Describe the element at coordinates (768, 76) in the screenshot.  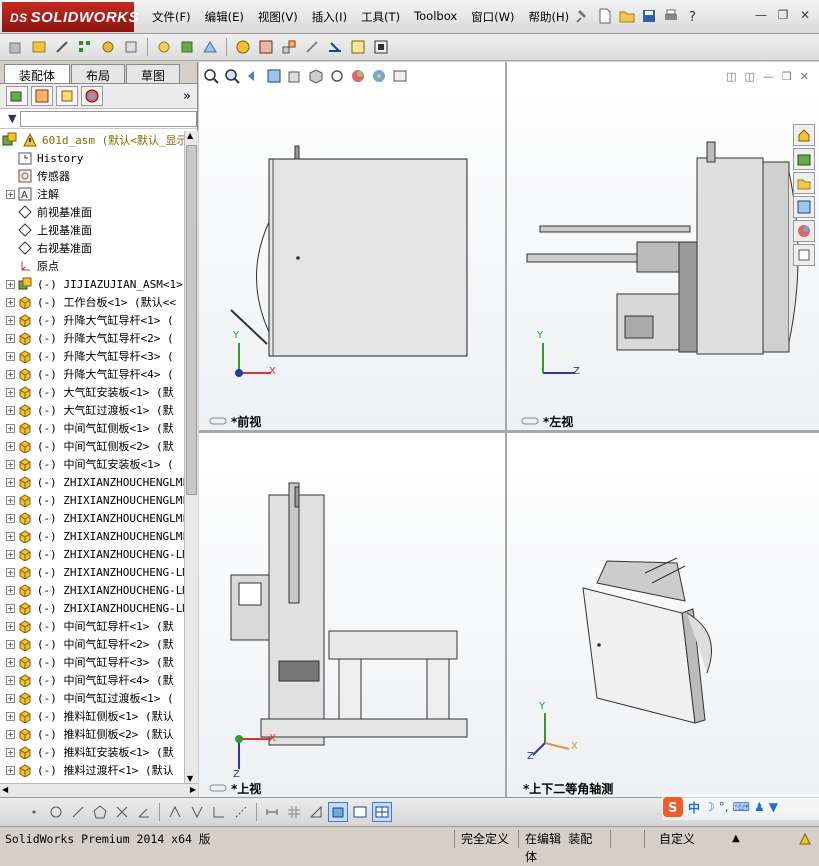
I see `viewport-minimize-icon: —` at that location.